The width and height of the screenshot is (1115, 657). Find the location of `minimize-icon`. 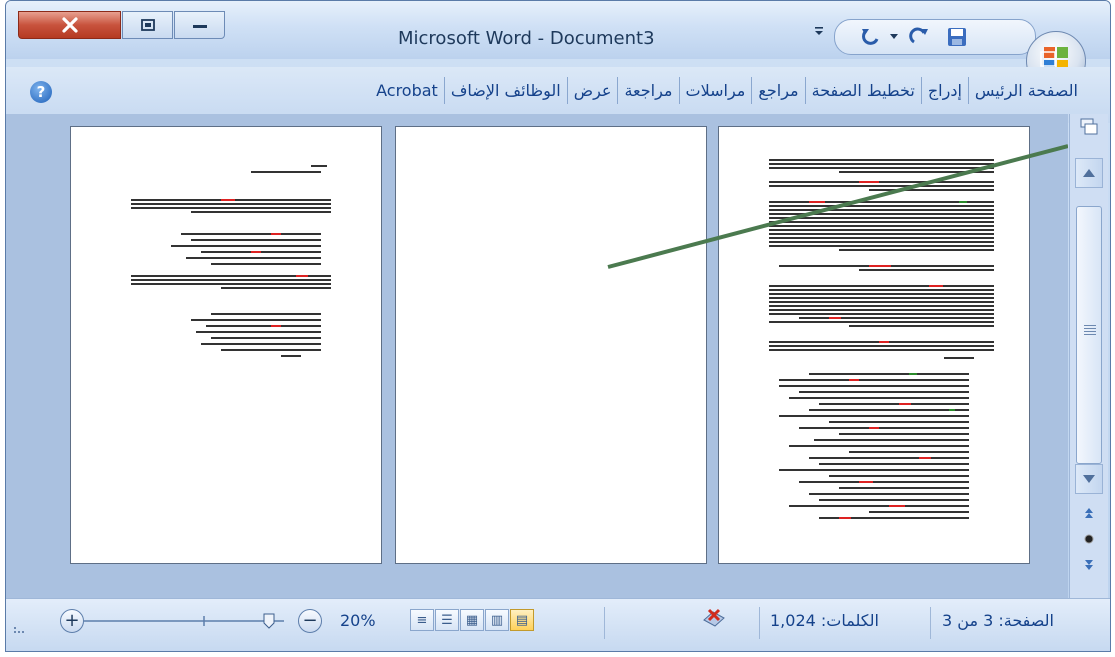

minimize-icon is located at coordinates (199, 26).